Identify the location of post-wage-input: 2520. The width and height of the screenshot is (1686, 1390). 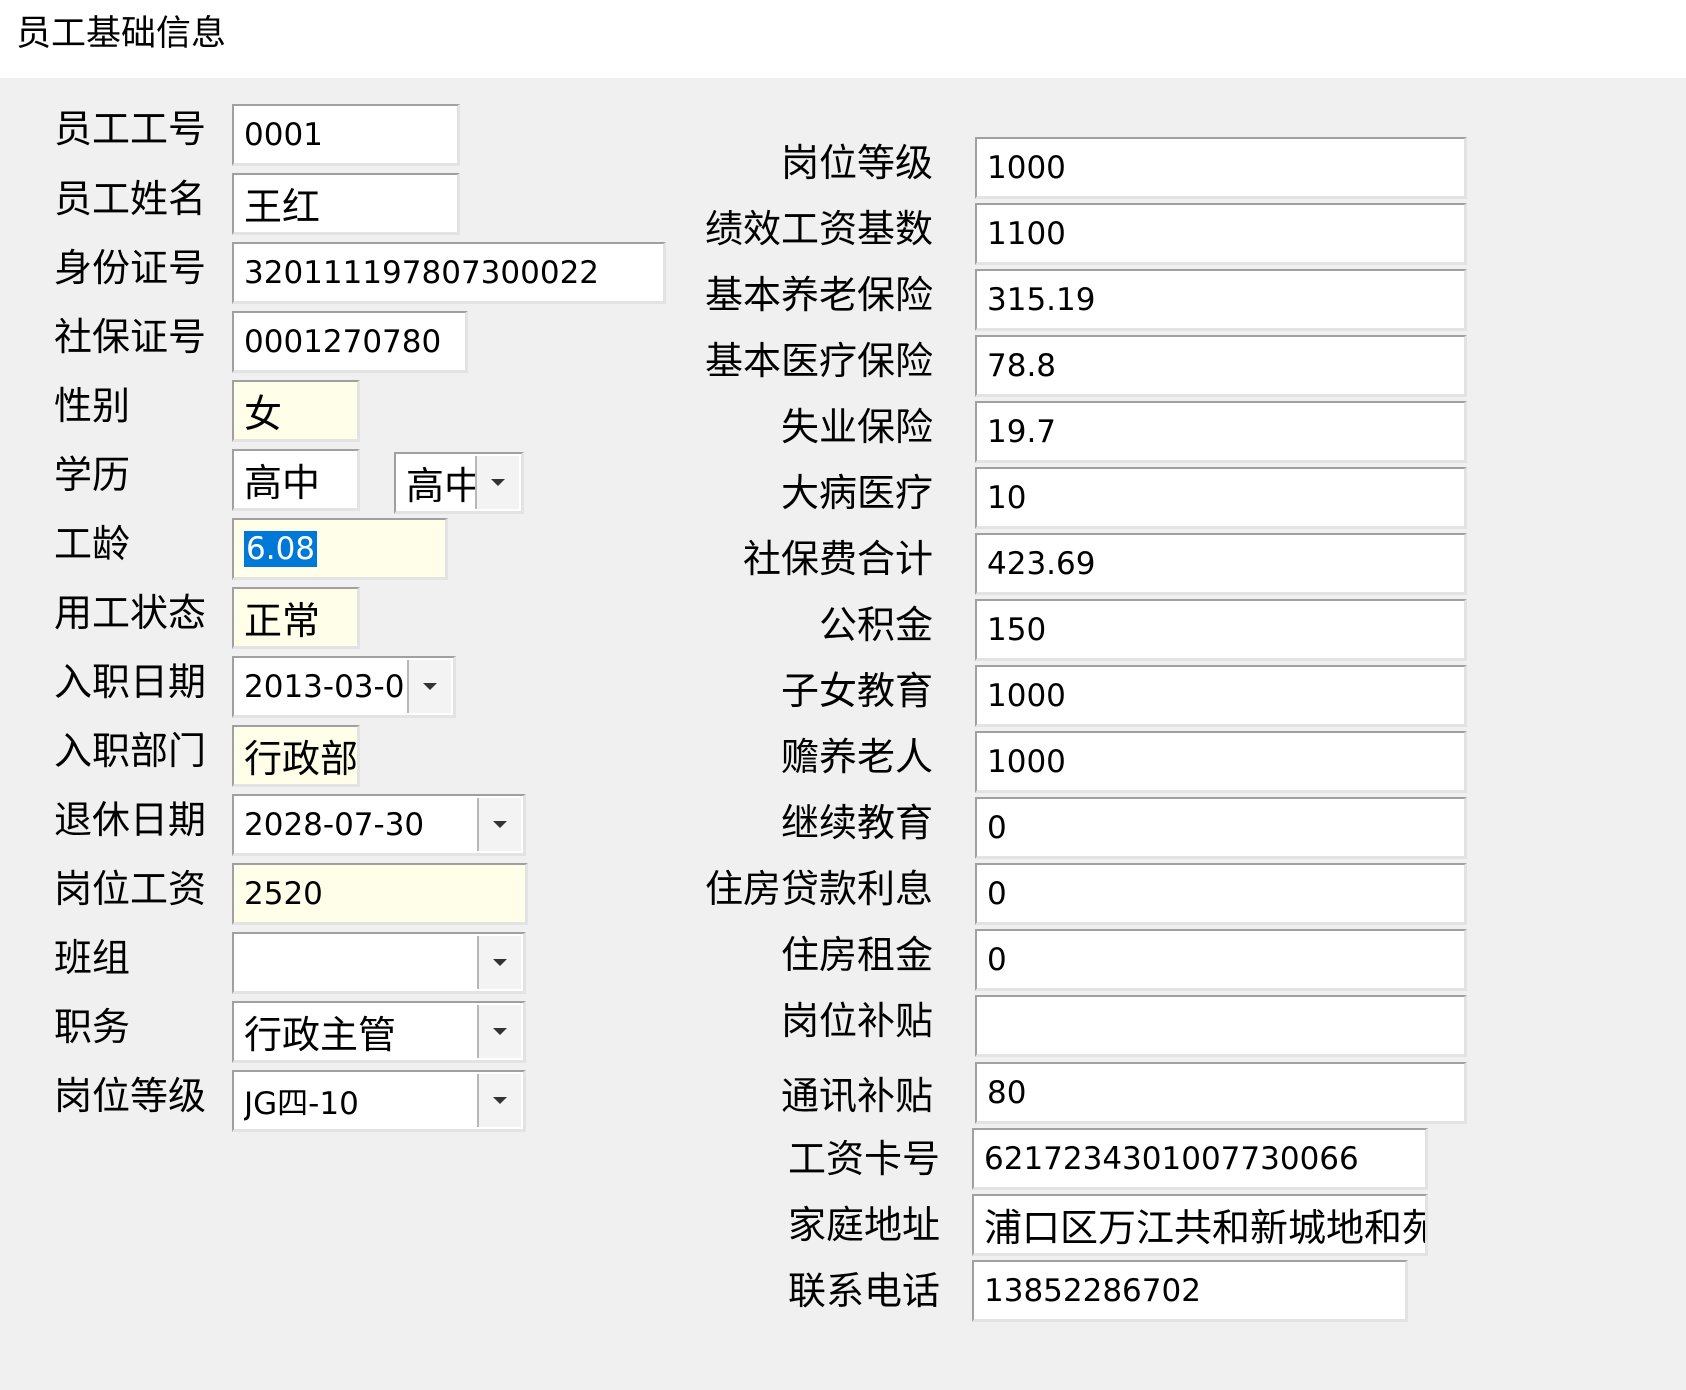
(380, 894).